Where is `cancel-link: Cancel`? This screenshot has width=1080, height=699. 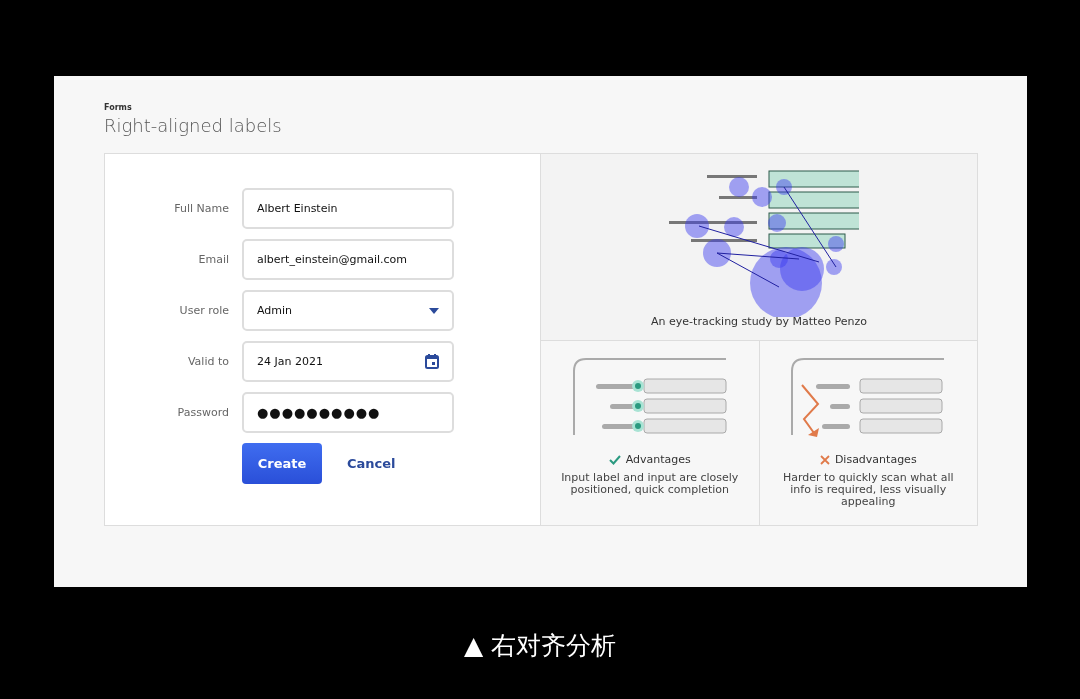 cancel-link: Cancel is located at coordinates (371, 463).